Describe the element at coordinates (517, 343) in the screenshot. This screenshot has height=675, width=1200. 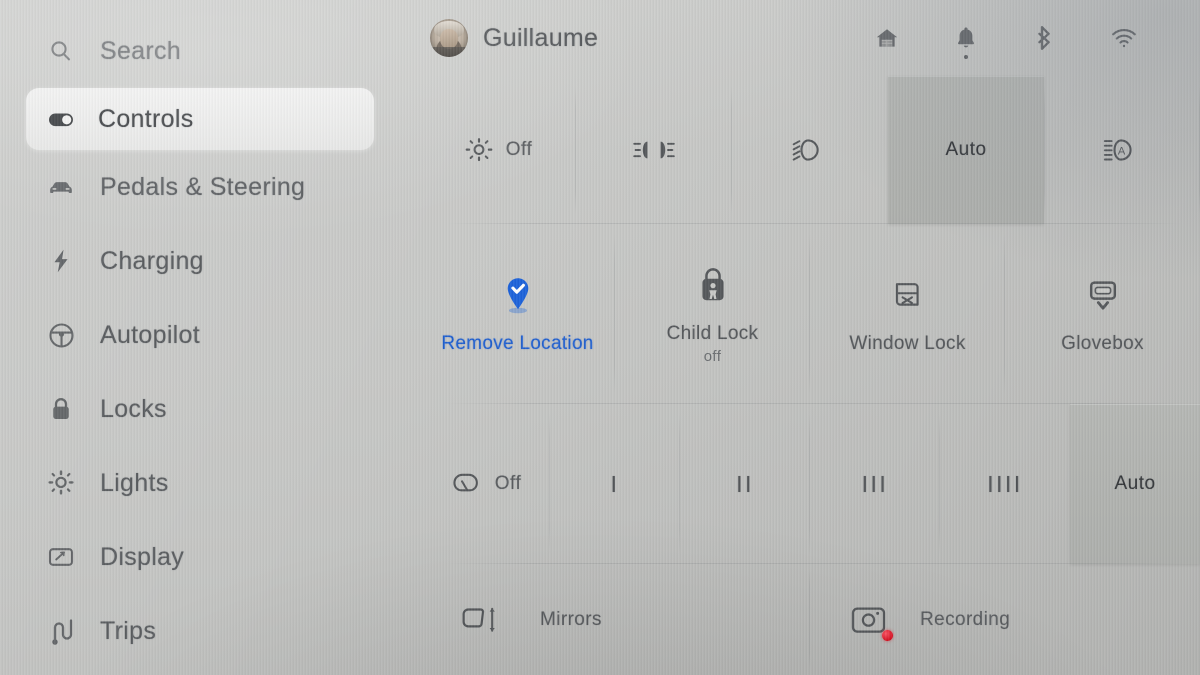
I see `tile-label: Remove Location` at that location.